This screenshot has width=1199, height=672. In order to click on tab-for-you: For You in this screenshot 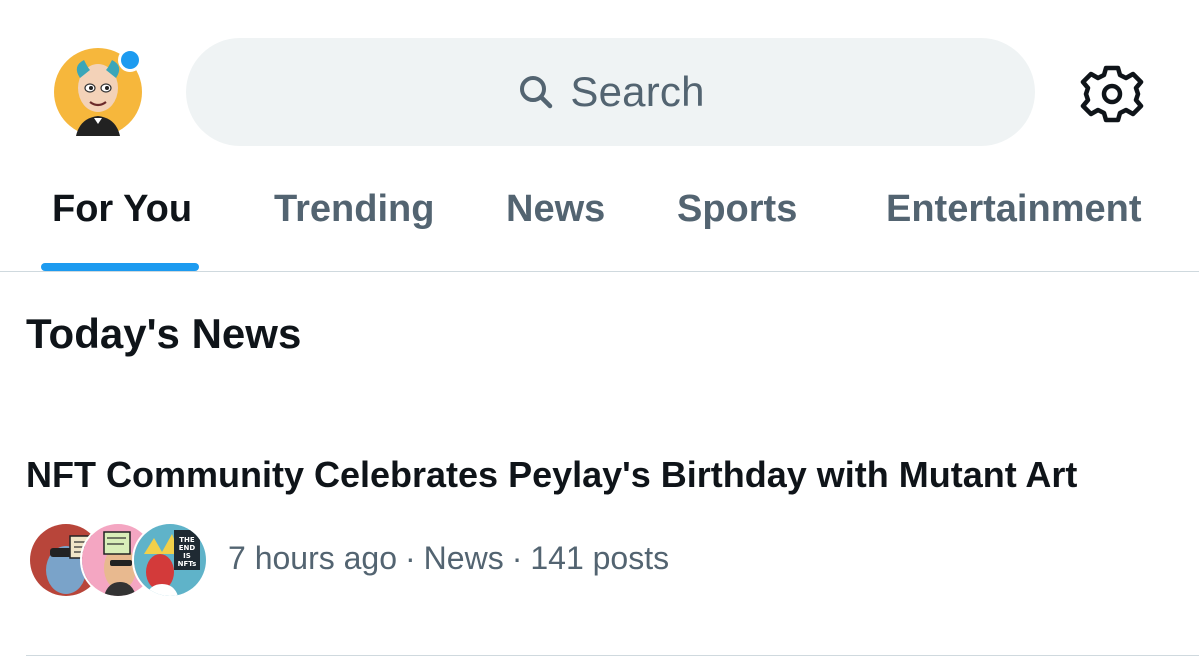, I will do `click(122, 209)`.